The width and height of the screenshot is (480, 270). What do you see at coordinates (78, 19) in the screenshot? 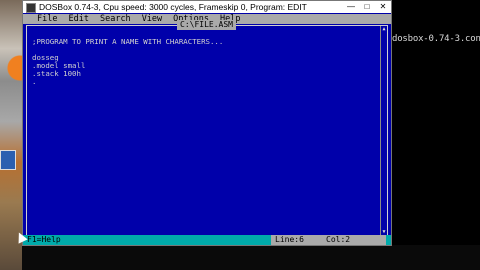
I see `menu-edit: Edit` at bounding box center [78, 19].